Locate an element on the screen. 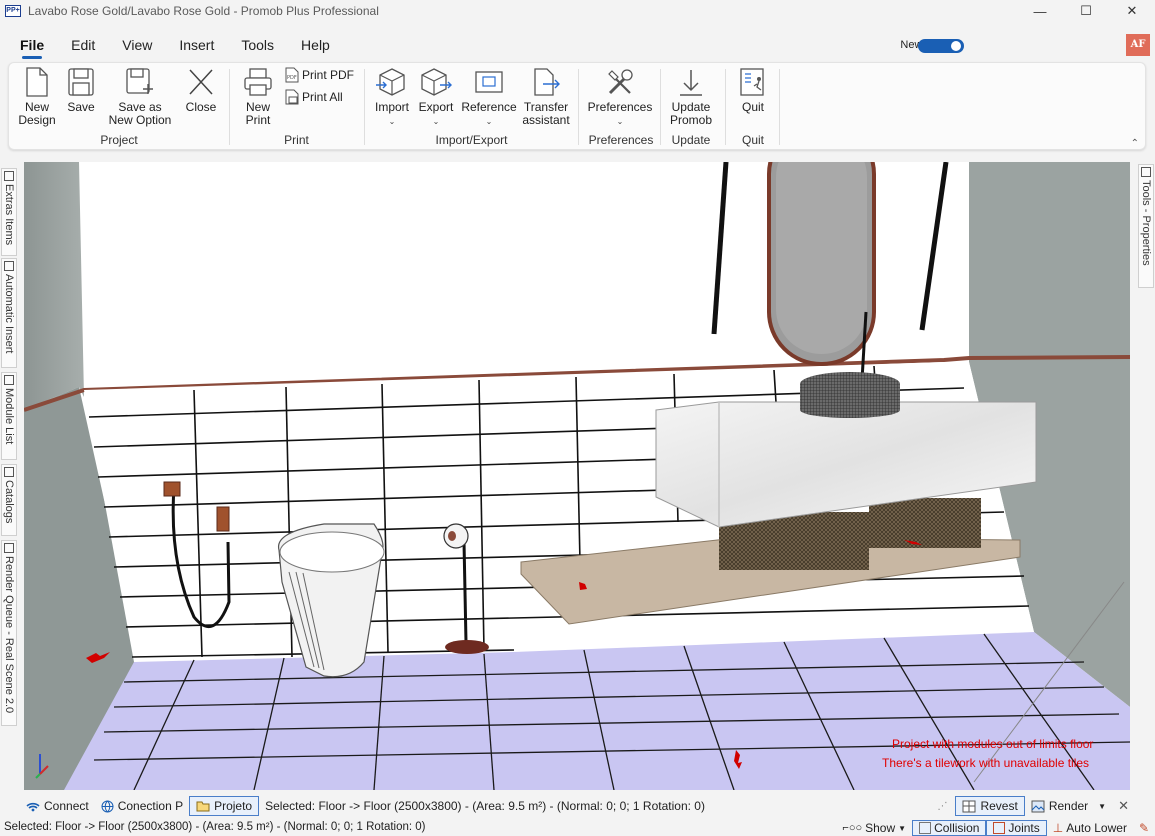 Image resolution: width=1155 pixels, height=836 pixels. svg-text: PDF is located at coordinates (292, 78).